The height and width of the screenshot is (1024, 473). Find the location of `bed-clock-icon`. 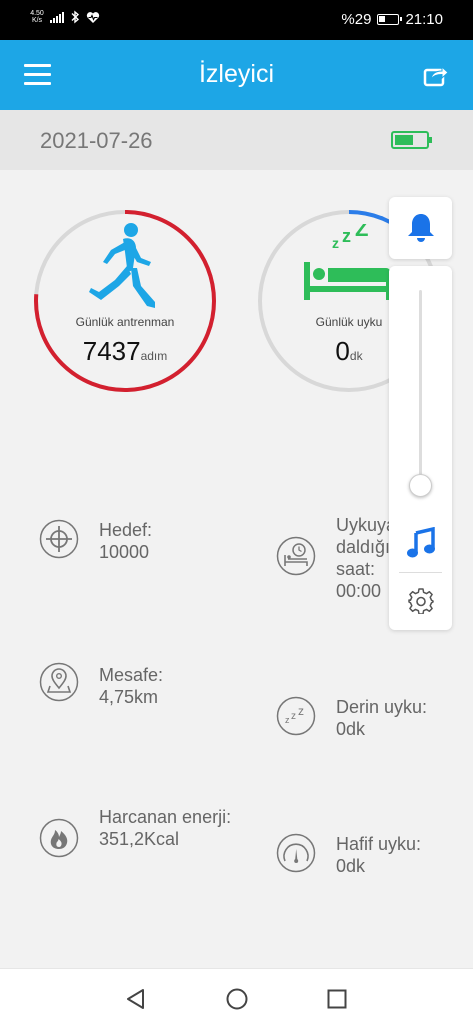

bed-clock-icon is located at coordinates (296, 556).